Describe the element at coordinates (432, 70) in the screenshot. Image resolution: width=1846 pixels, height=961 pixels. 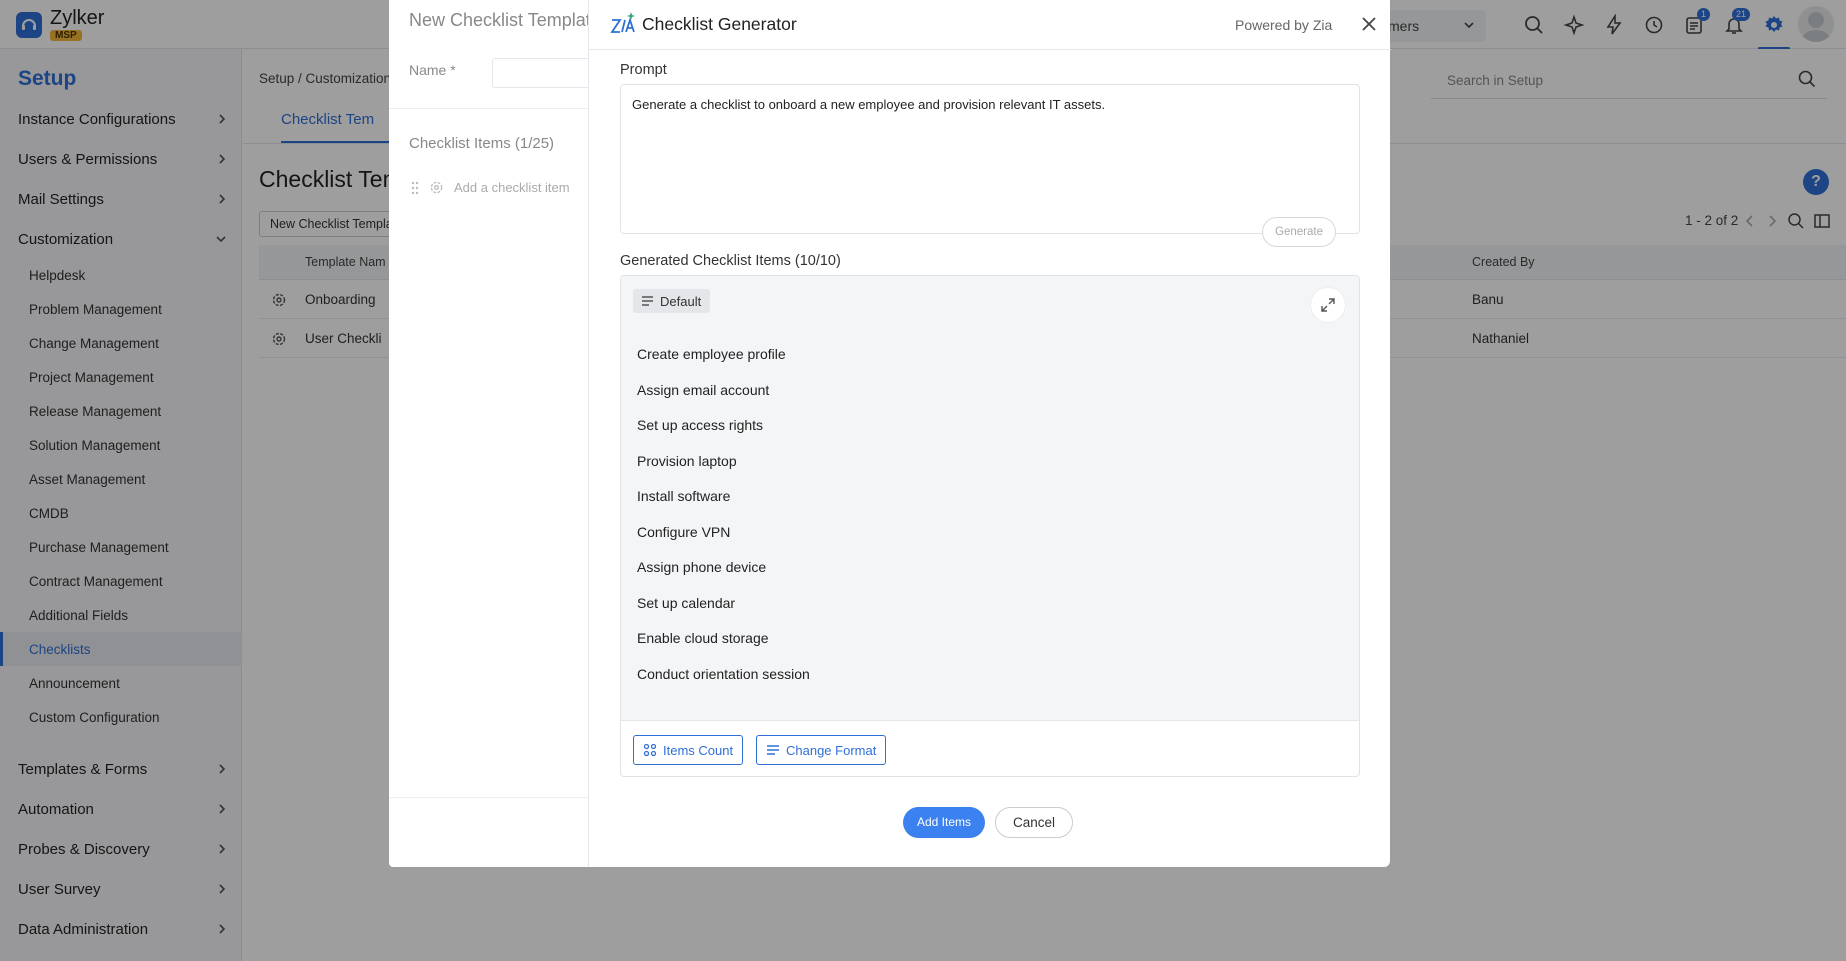
I see `template-name-label: Name *` at that location.